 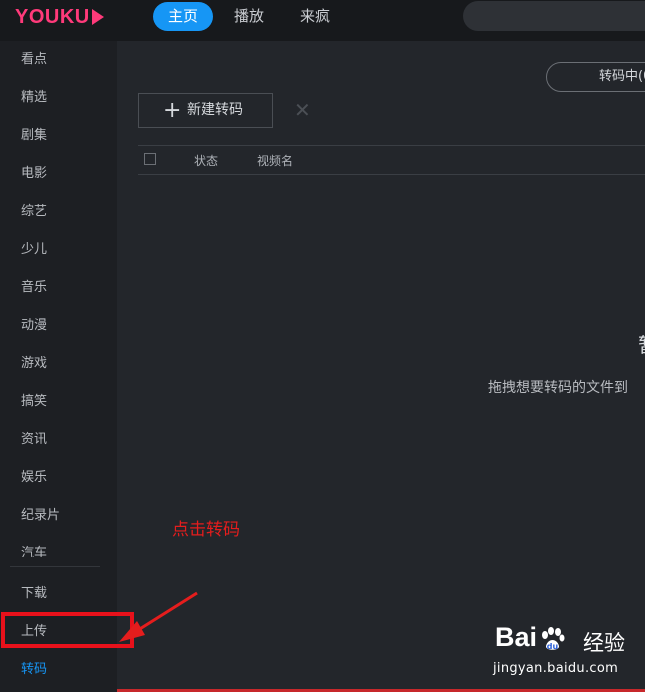 What do you see at coordinates (58, 98) in the screenshot?
I see `sidebar-item-jingxuan: 精选` at bounding box center [58, 98].